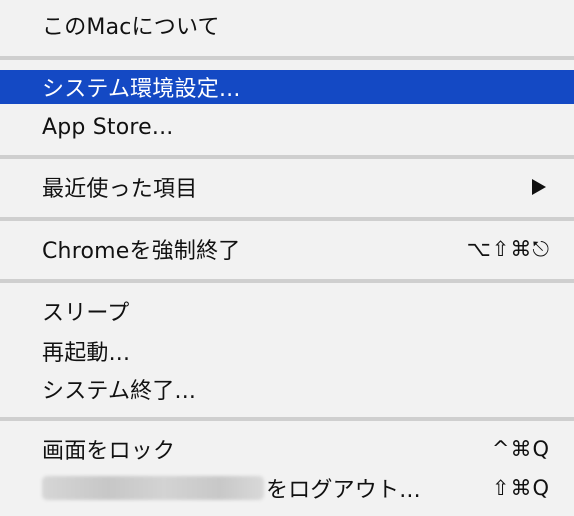  I want to click on menu-item-lock-screen: 画面をロック ^⌘Q, so click(287, 449).